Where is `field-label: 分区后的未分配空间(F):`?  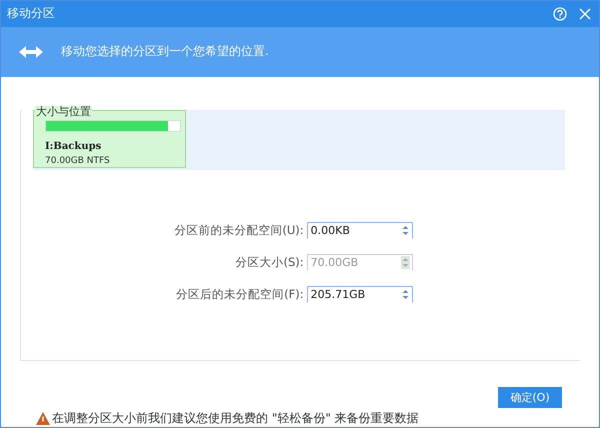
field-label: 分区后的未分配空间(F): is located at coordinates (239, 294).